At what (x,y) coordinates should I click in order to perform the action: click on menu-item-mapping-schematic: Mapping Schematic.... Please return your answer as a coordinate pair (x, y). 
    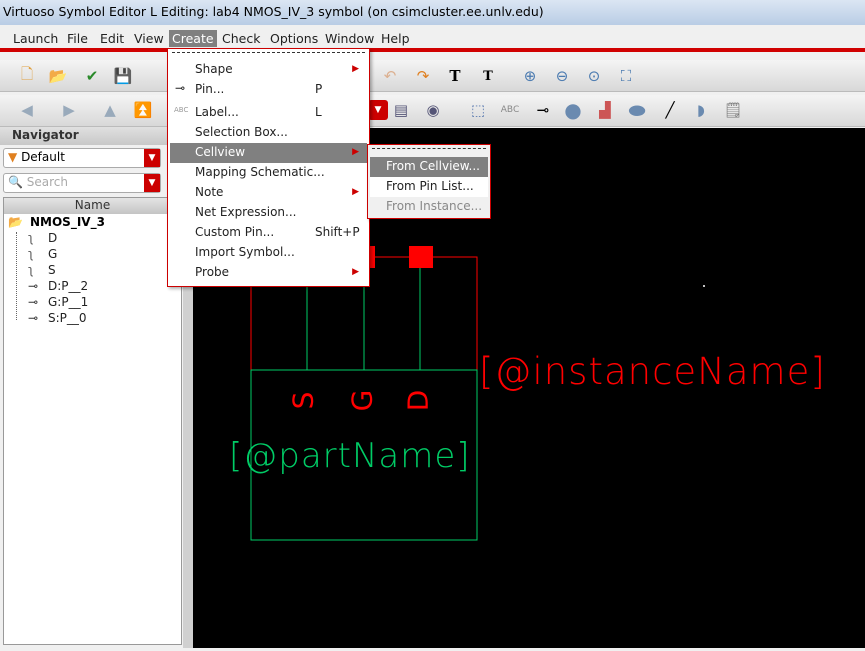
    Looking at the image, I should click on (268, 173).